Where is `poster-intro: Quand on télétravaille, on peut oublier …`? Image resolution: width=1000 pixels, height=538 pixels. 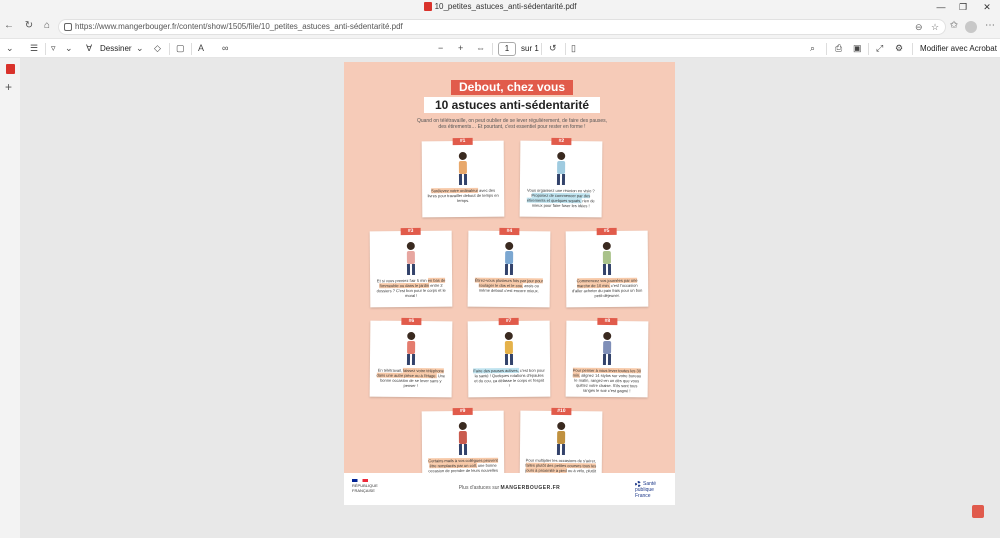
poster-intro: Quand on télétravaille, on peut oublier … is located at coordinates (512, 124).